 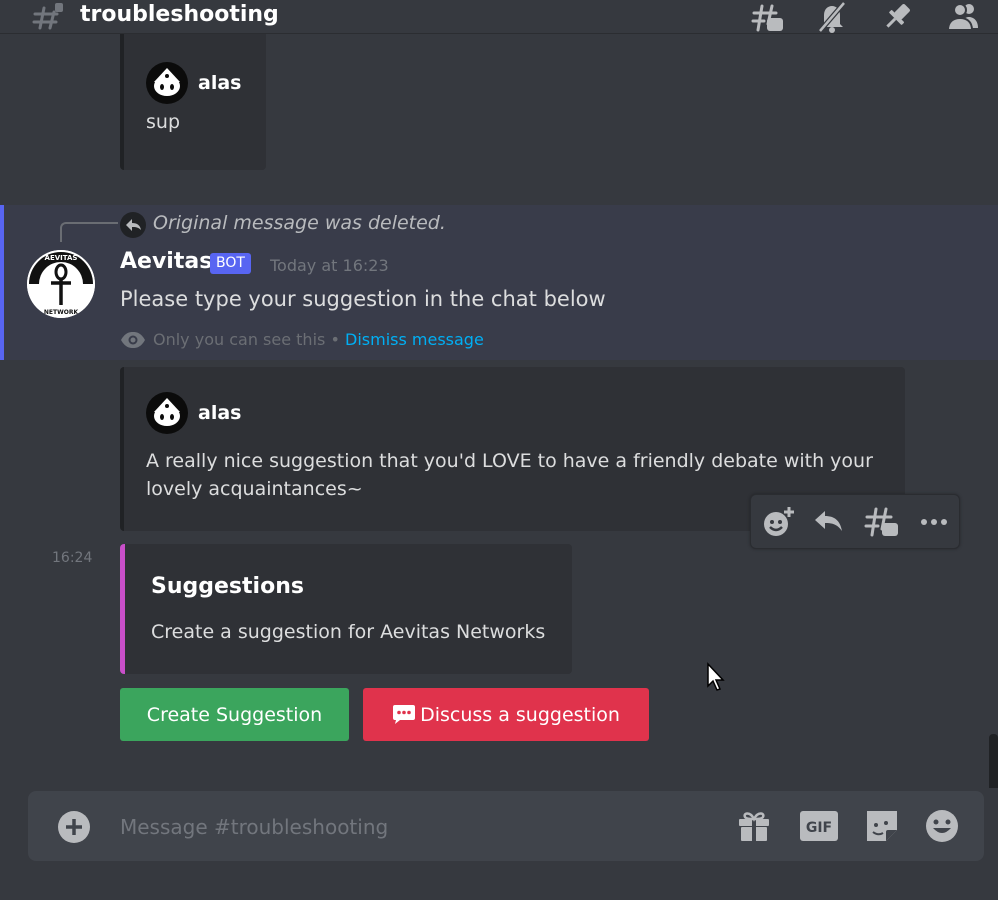 I want to click on svg-text: AEVITAS, so click(x=61, y=258).